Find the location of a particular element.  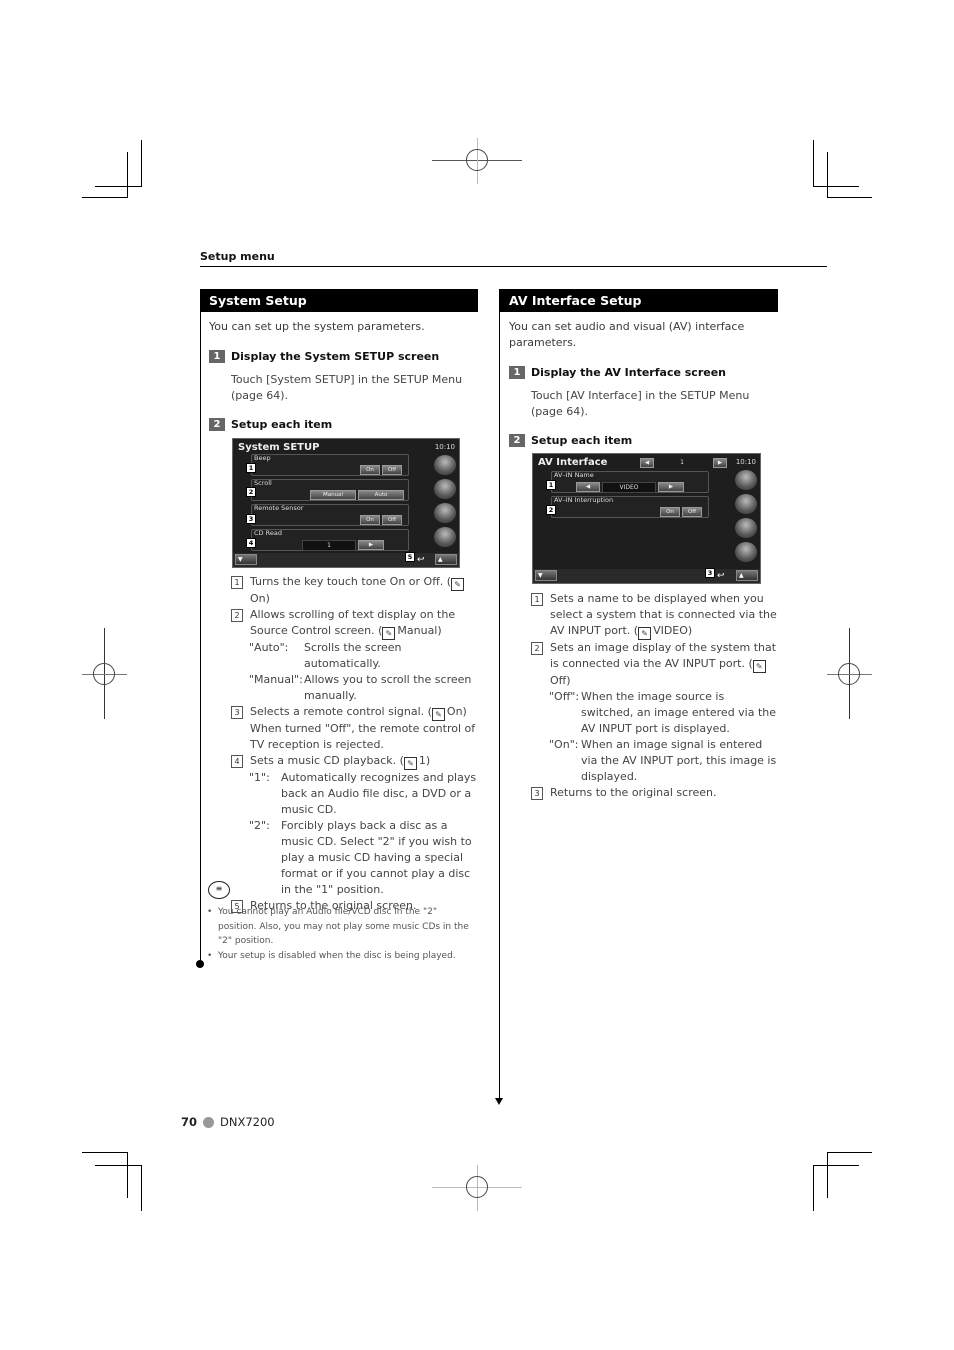

screen-clock: 10:10 is located at coordinates (745, 462).